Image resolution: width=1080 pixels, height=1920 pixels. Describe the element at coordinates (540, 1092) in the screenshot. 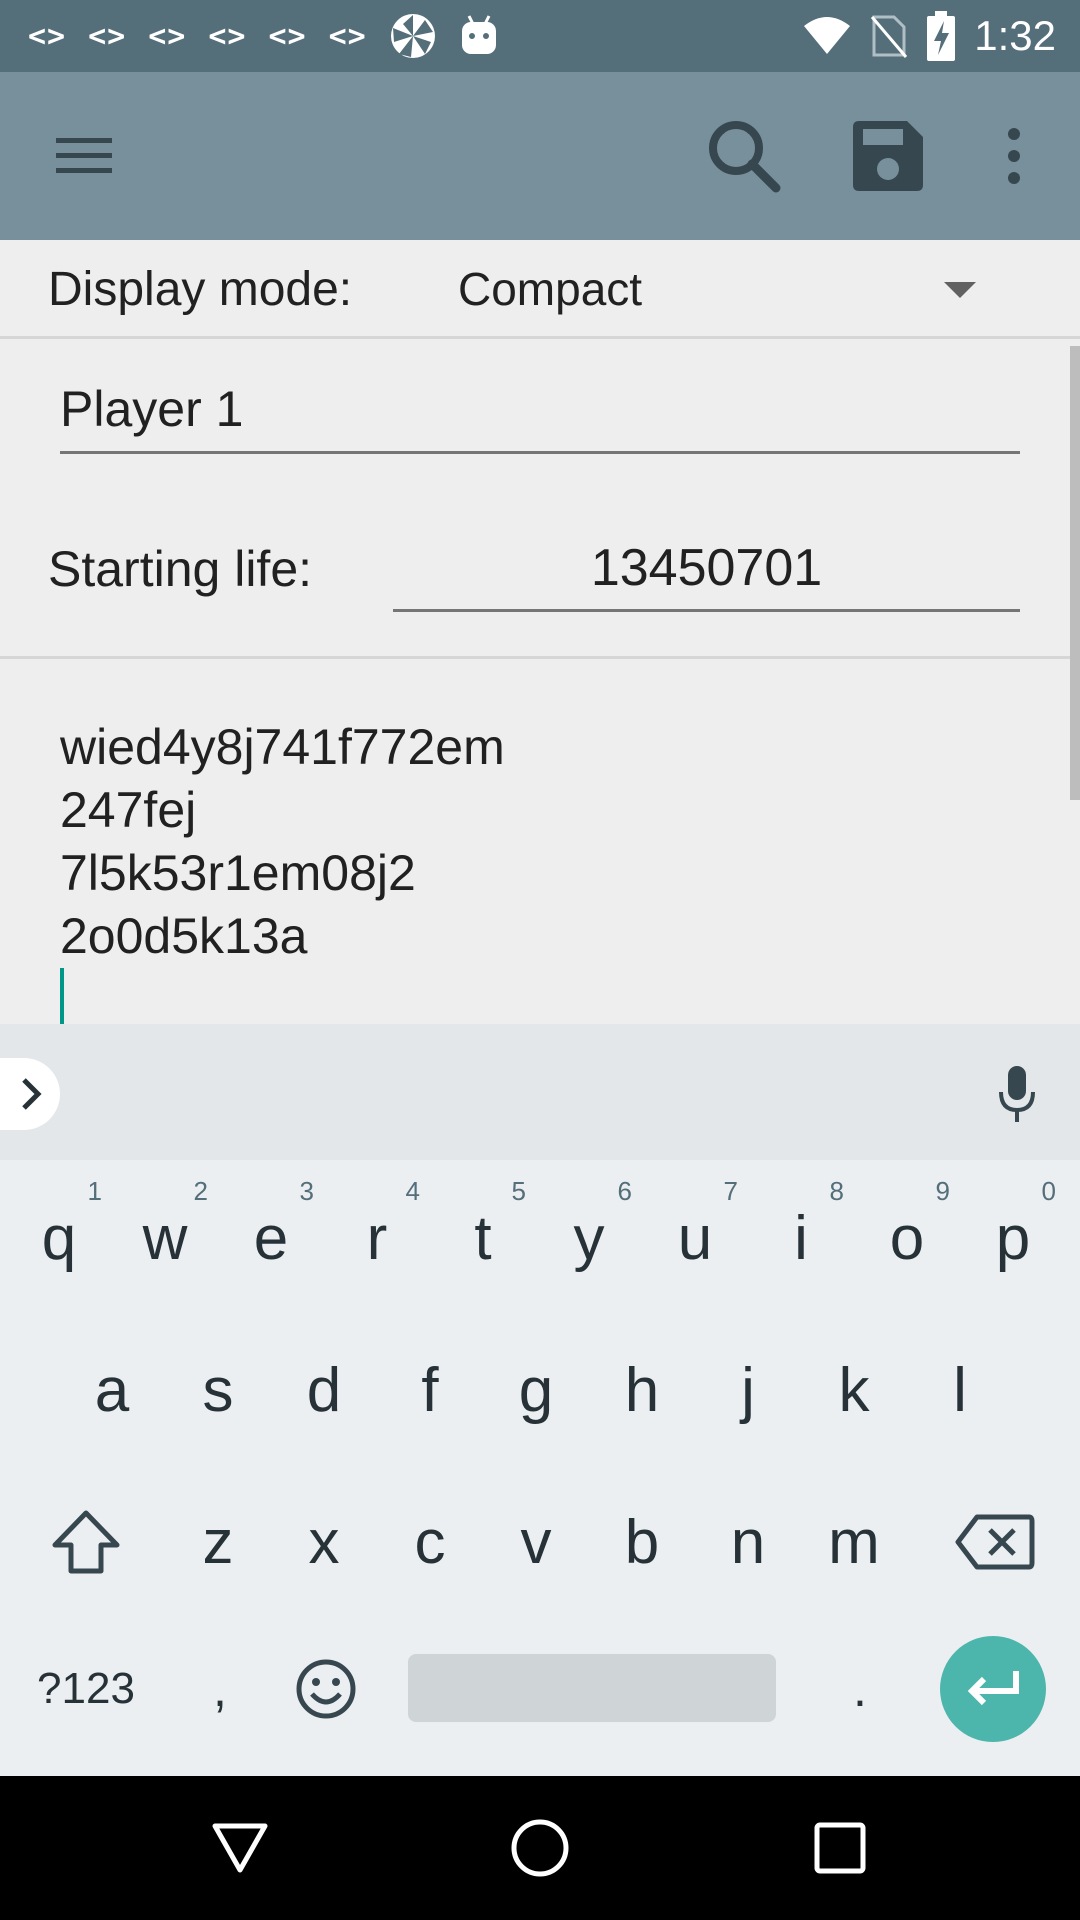

I see `suggestion-strip` at that location.